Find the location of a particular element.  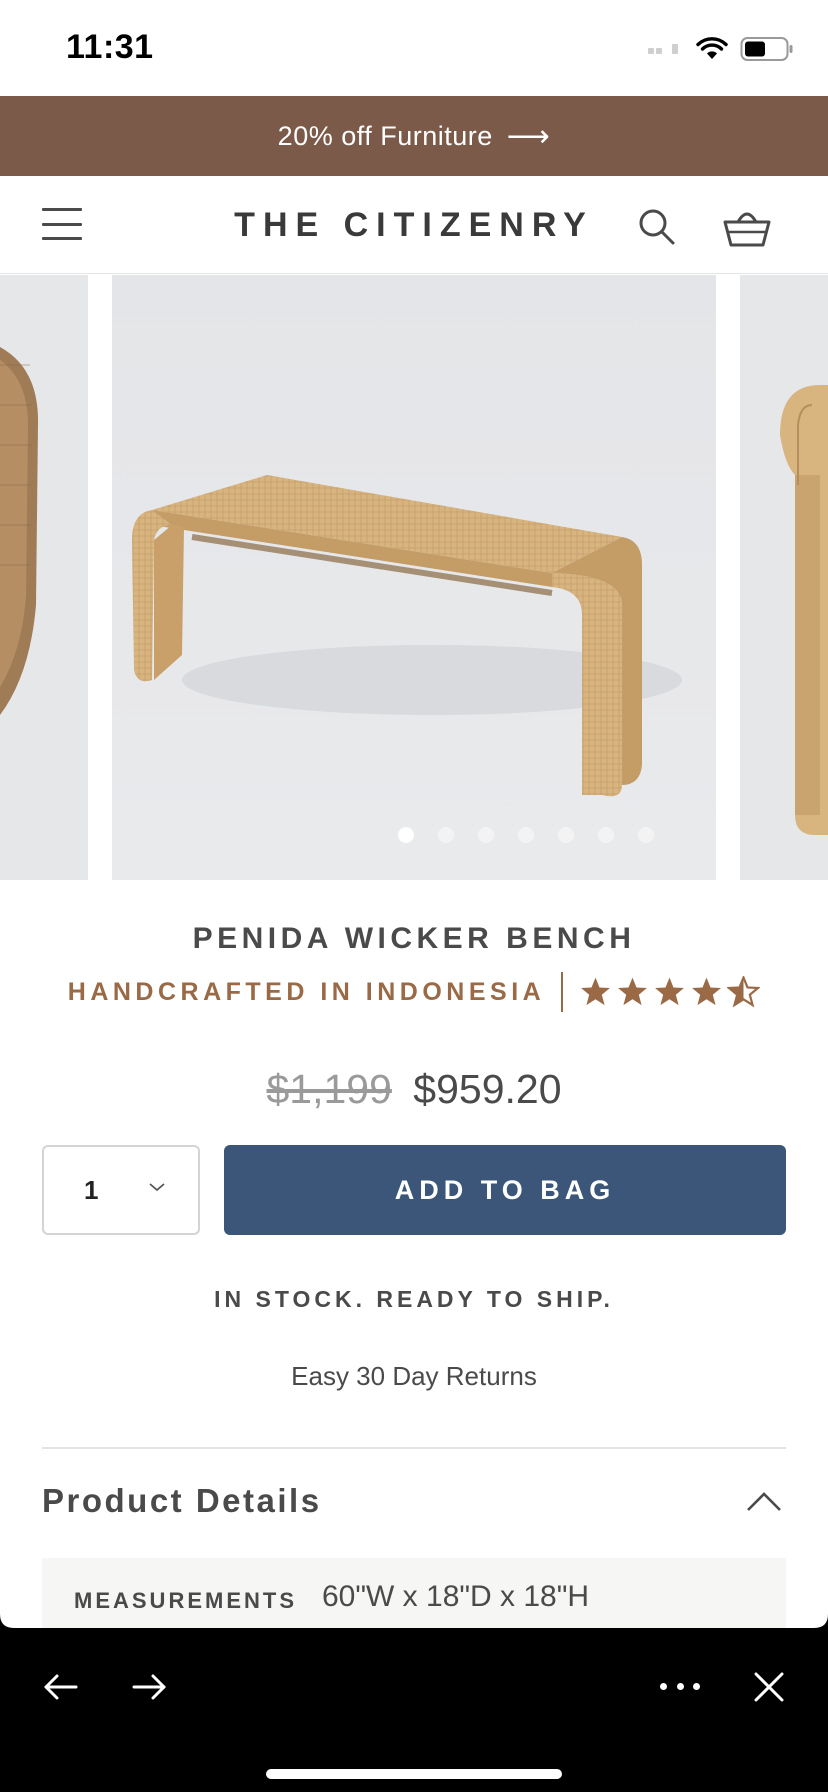

star-half-icon is located at coordinates (744, 992).